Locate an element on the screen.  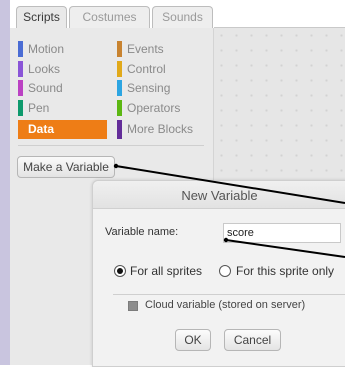
arrow-to-name-field is located at coordinates (285, 248).